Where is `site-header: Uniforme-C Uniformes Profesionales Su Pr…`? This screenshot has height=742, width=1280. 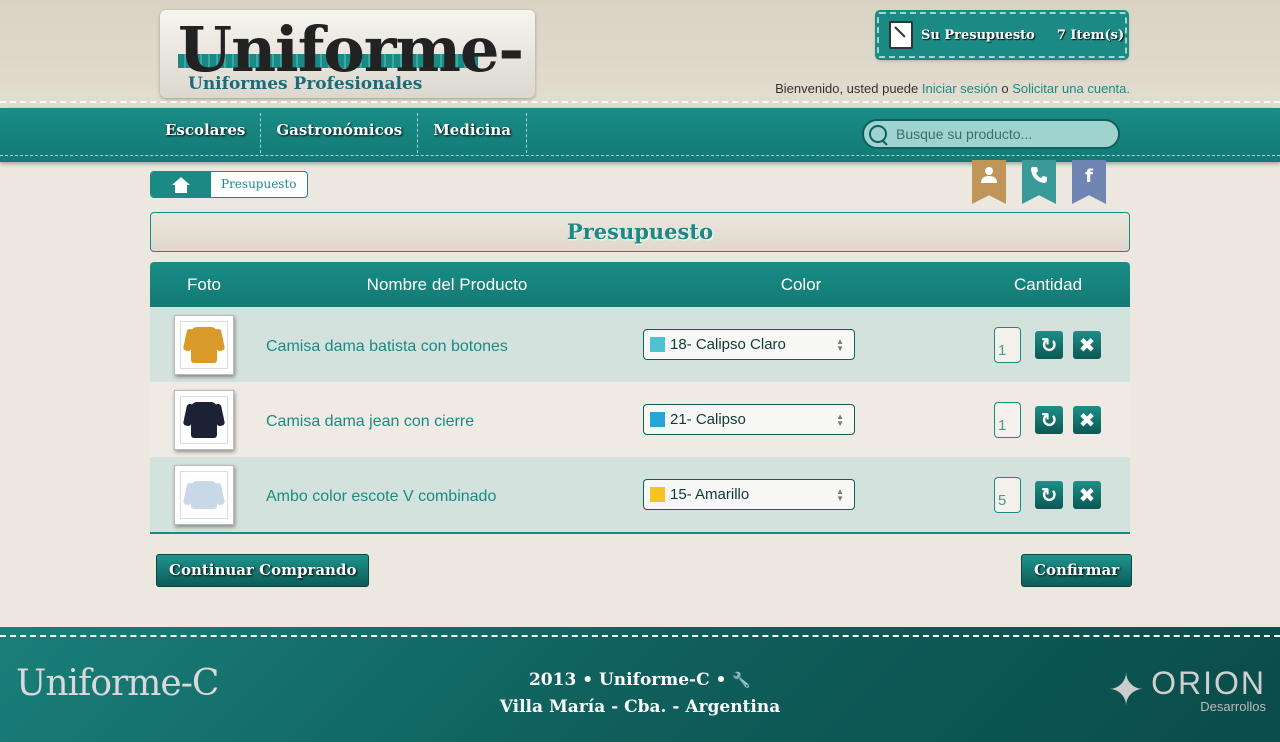
site-header: Uniforme-C Uniformes Profesionales Su Pr… is located at coordinates (640, 54).